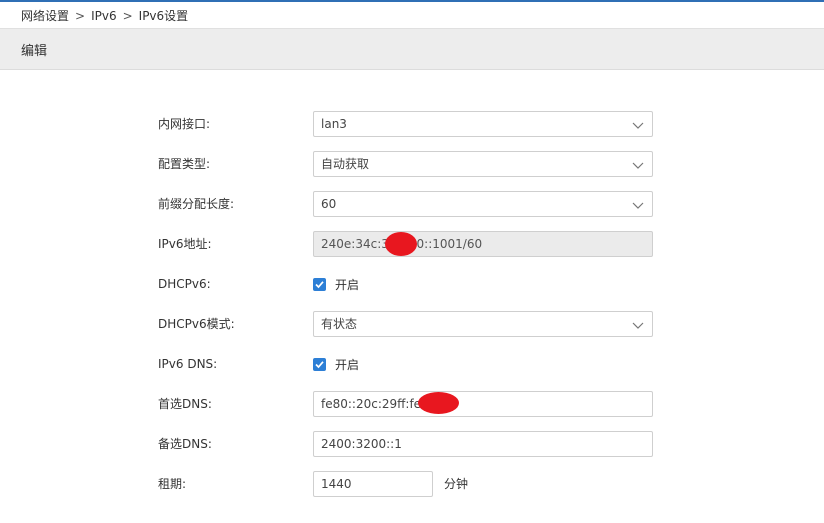 The image size is (824, 523). I want to click on dhcpv6-label: DHCPv6:, so click(184, 284).